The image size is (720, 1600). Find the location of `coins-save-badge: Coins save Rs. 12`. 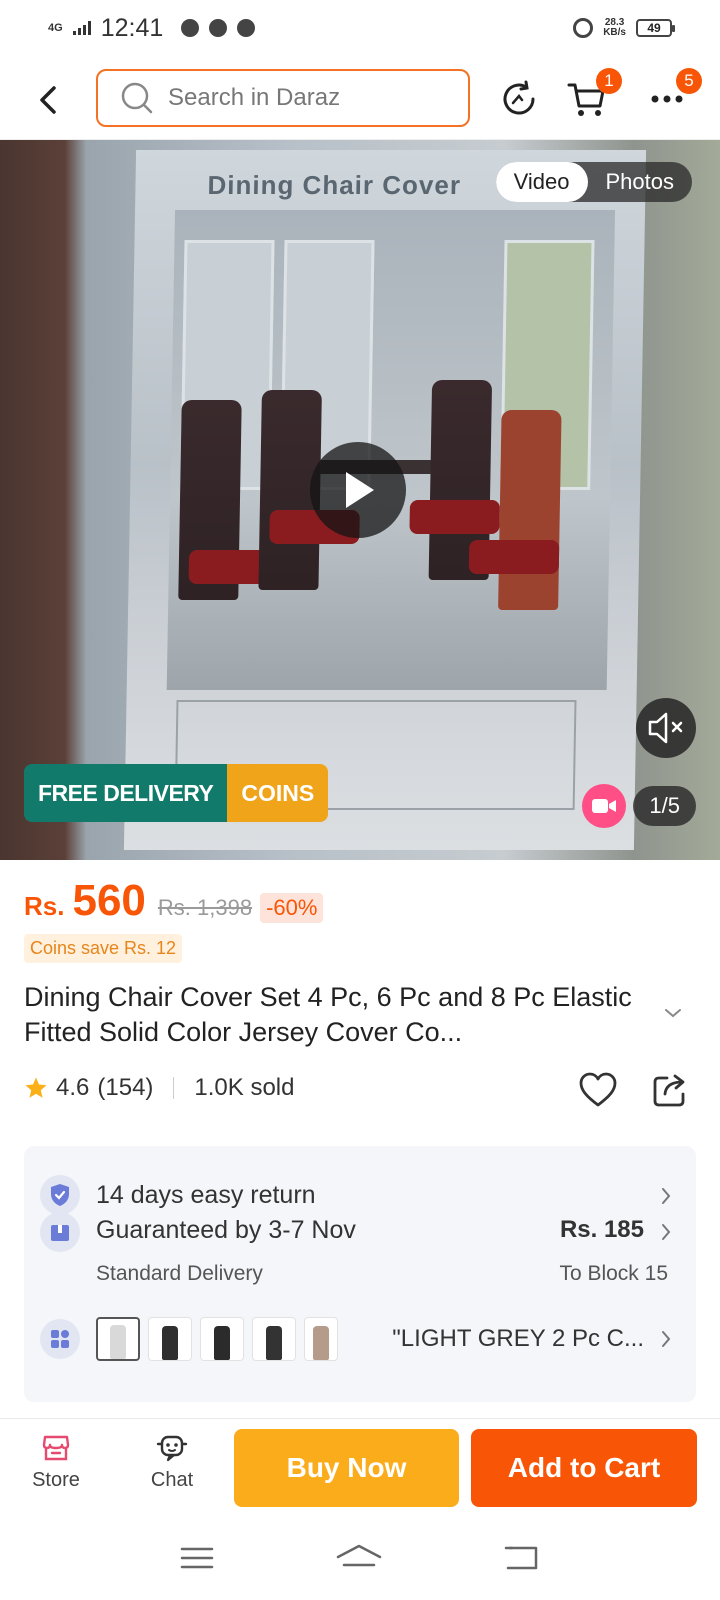

coins-save-badge: Coins save Rs. 12 is located at coordinates (103, 948).